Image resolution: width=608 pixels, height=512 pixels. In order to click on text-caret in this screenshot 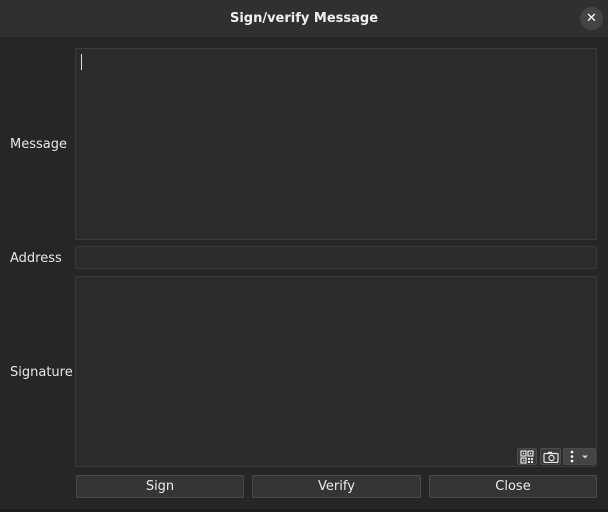, I will do `click(81, 62)`.